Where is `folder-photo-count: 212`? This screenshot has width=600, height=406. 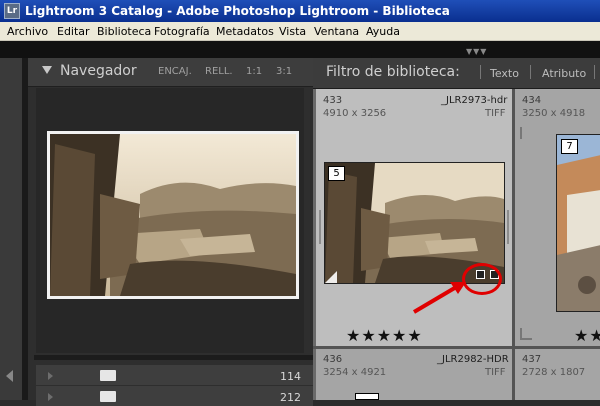 folder-photo-count: 212 is located at coordinates (290, 397).